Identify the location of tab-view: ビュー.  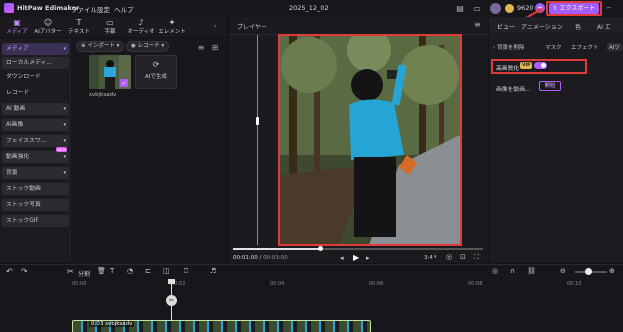
(506, 26).